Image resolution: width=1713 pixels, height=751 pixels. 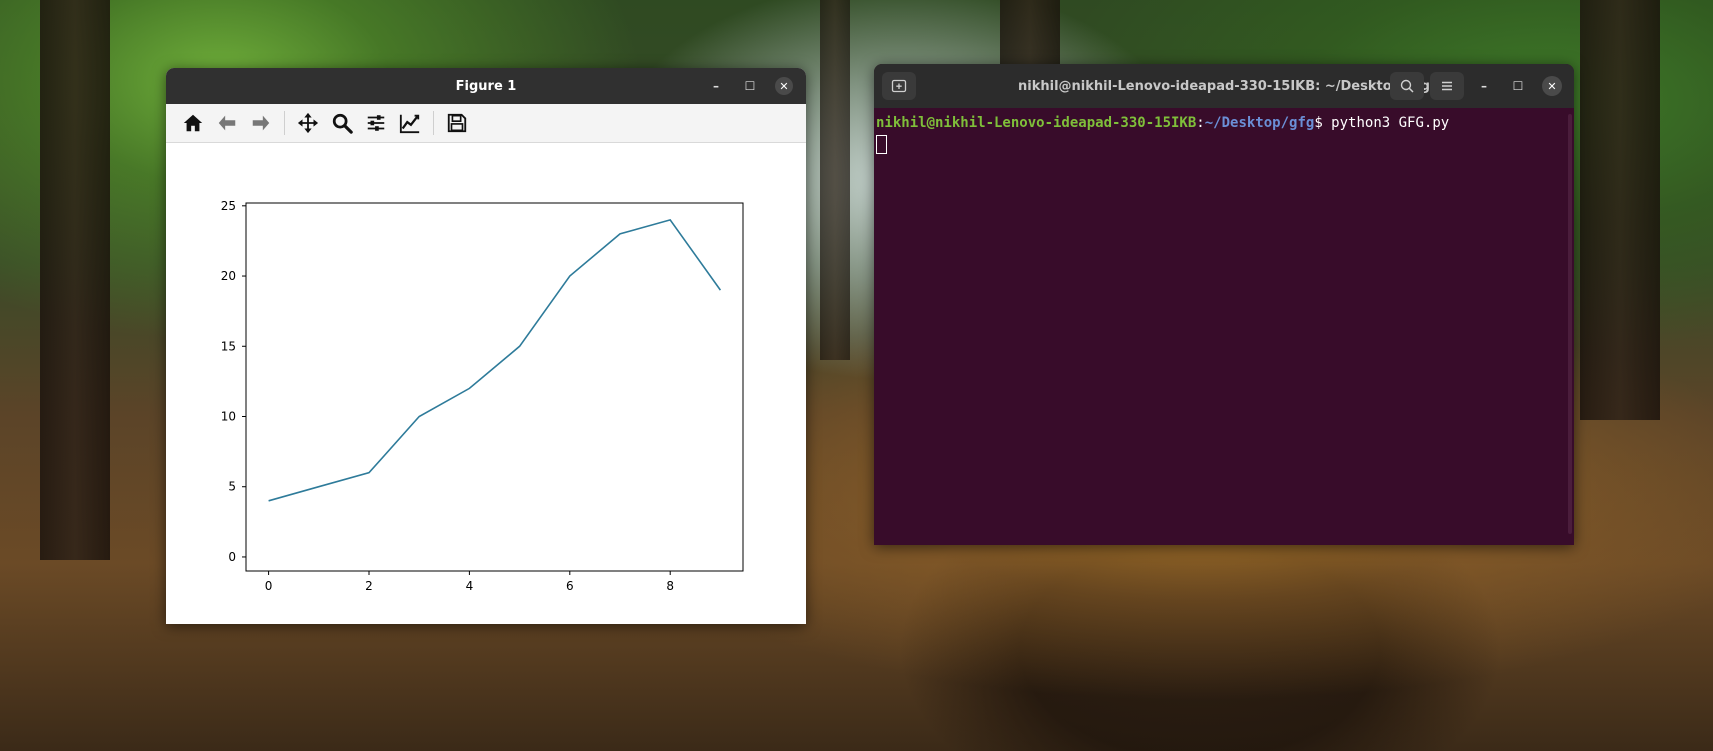 What do you see at coordinates (570, 586) in the screenshot?
I see `x-tick-label: 6` at bounding box center [570, 586].